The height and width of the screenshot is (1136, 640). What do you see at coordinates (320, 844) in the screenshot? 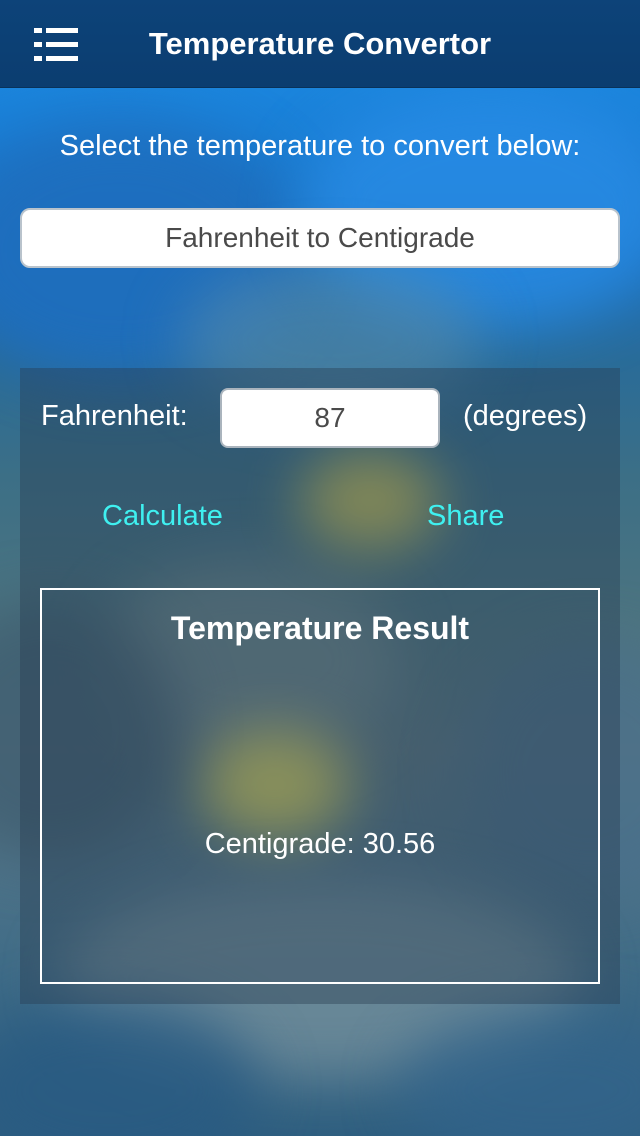
I see `result-value: Centigrade: 30.56` at bounding box center [320, 844].